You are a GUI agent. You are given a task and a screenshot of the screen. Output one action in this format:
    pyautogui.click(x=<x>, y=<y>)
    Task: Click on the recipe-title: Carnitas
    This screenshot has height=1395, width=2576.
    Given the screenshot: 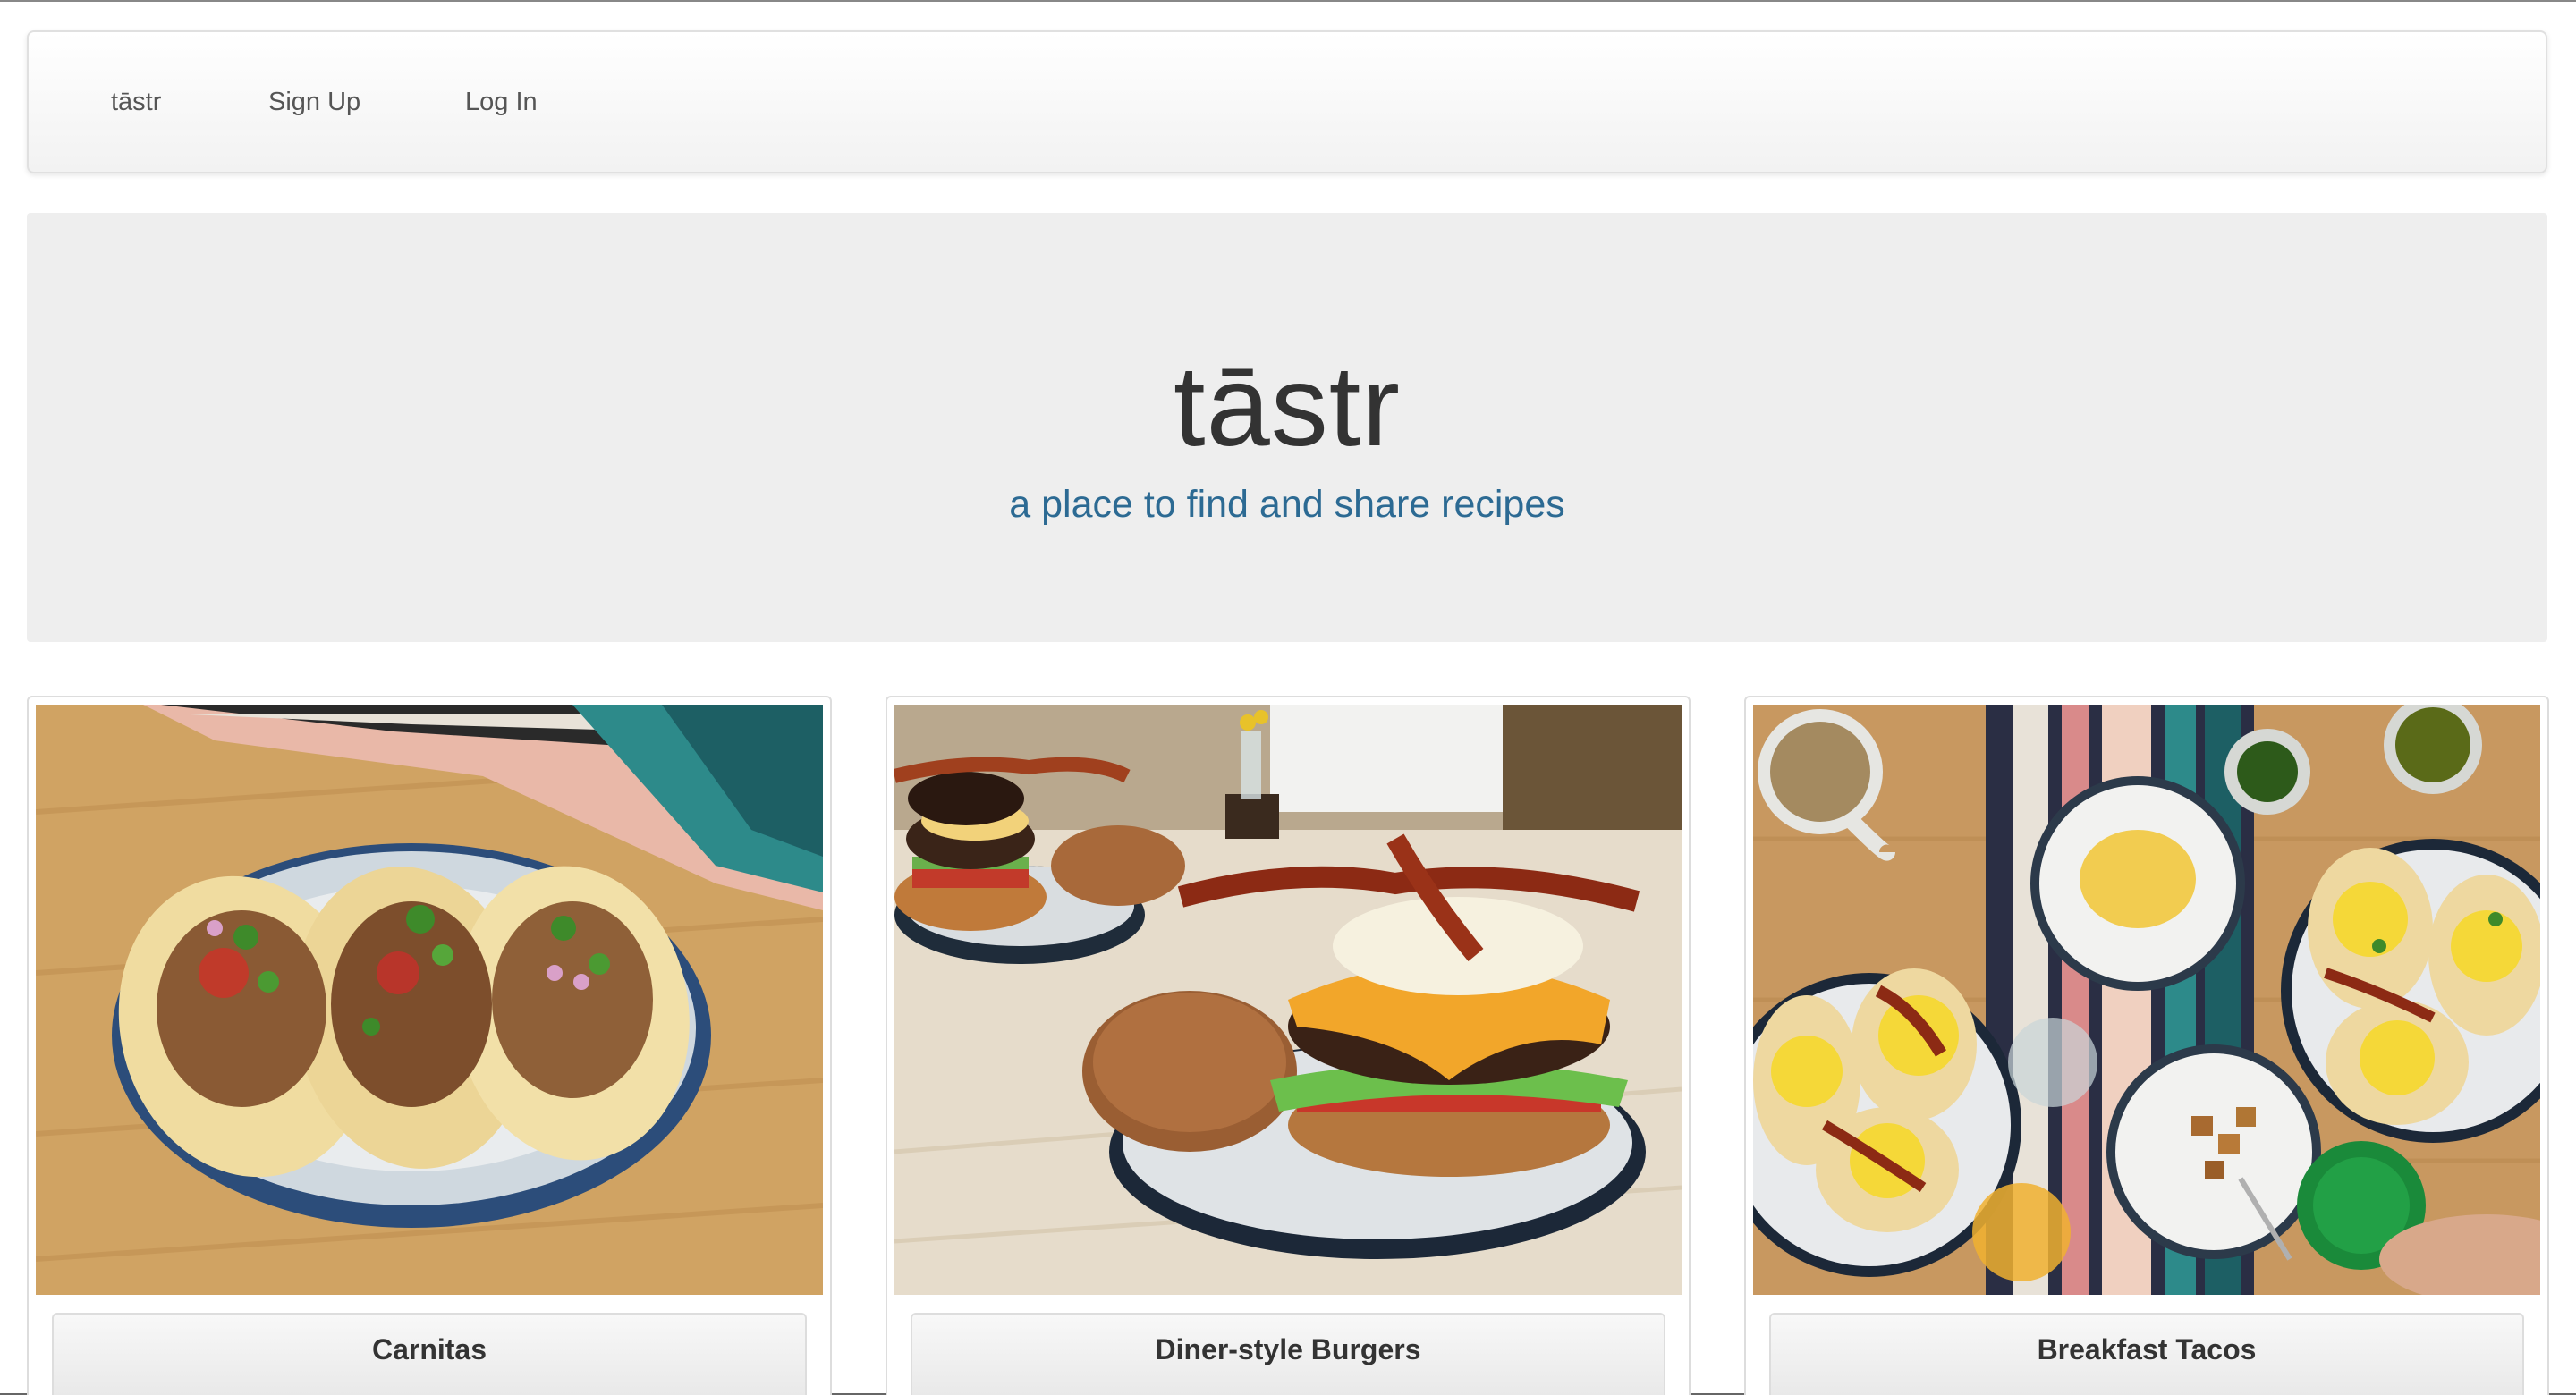 What is the action you would take?
    pyautogui.click(x=429, y=1349)
    